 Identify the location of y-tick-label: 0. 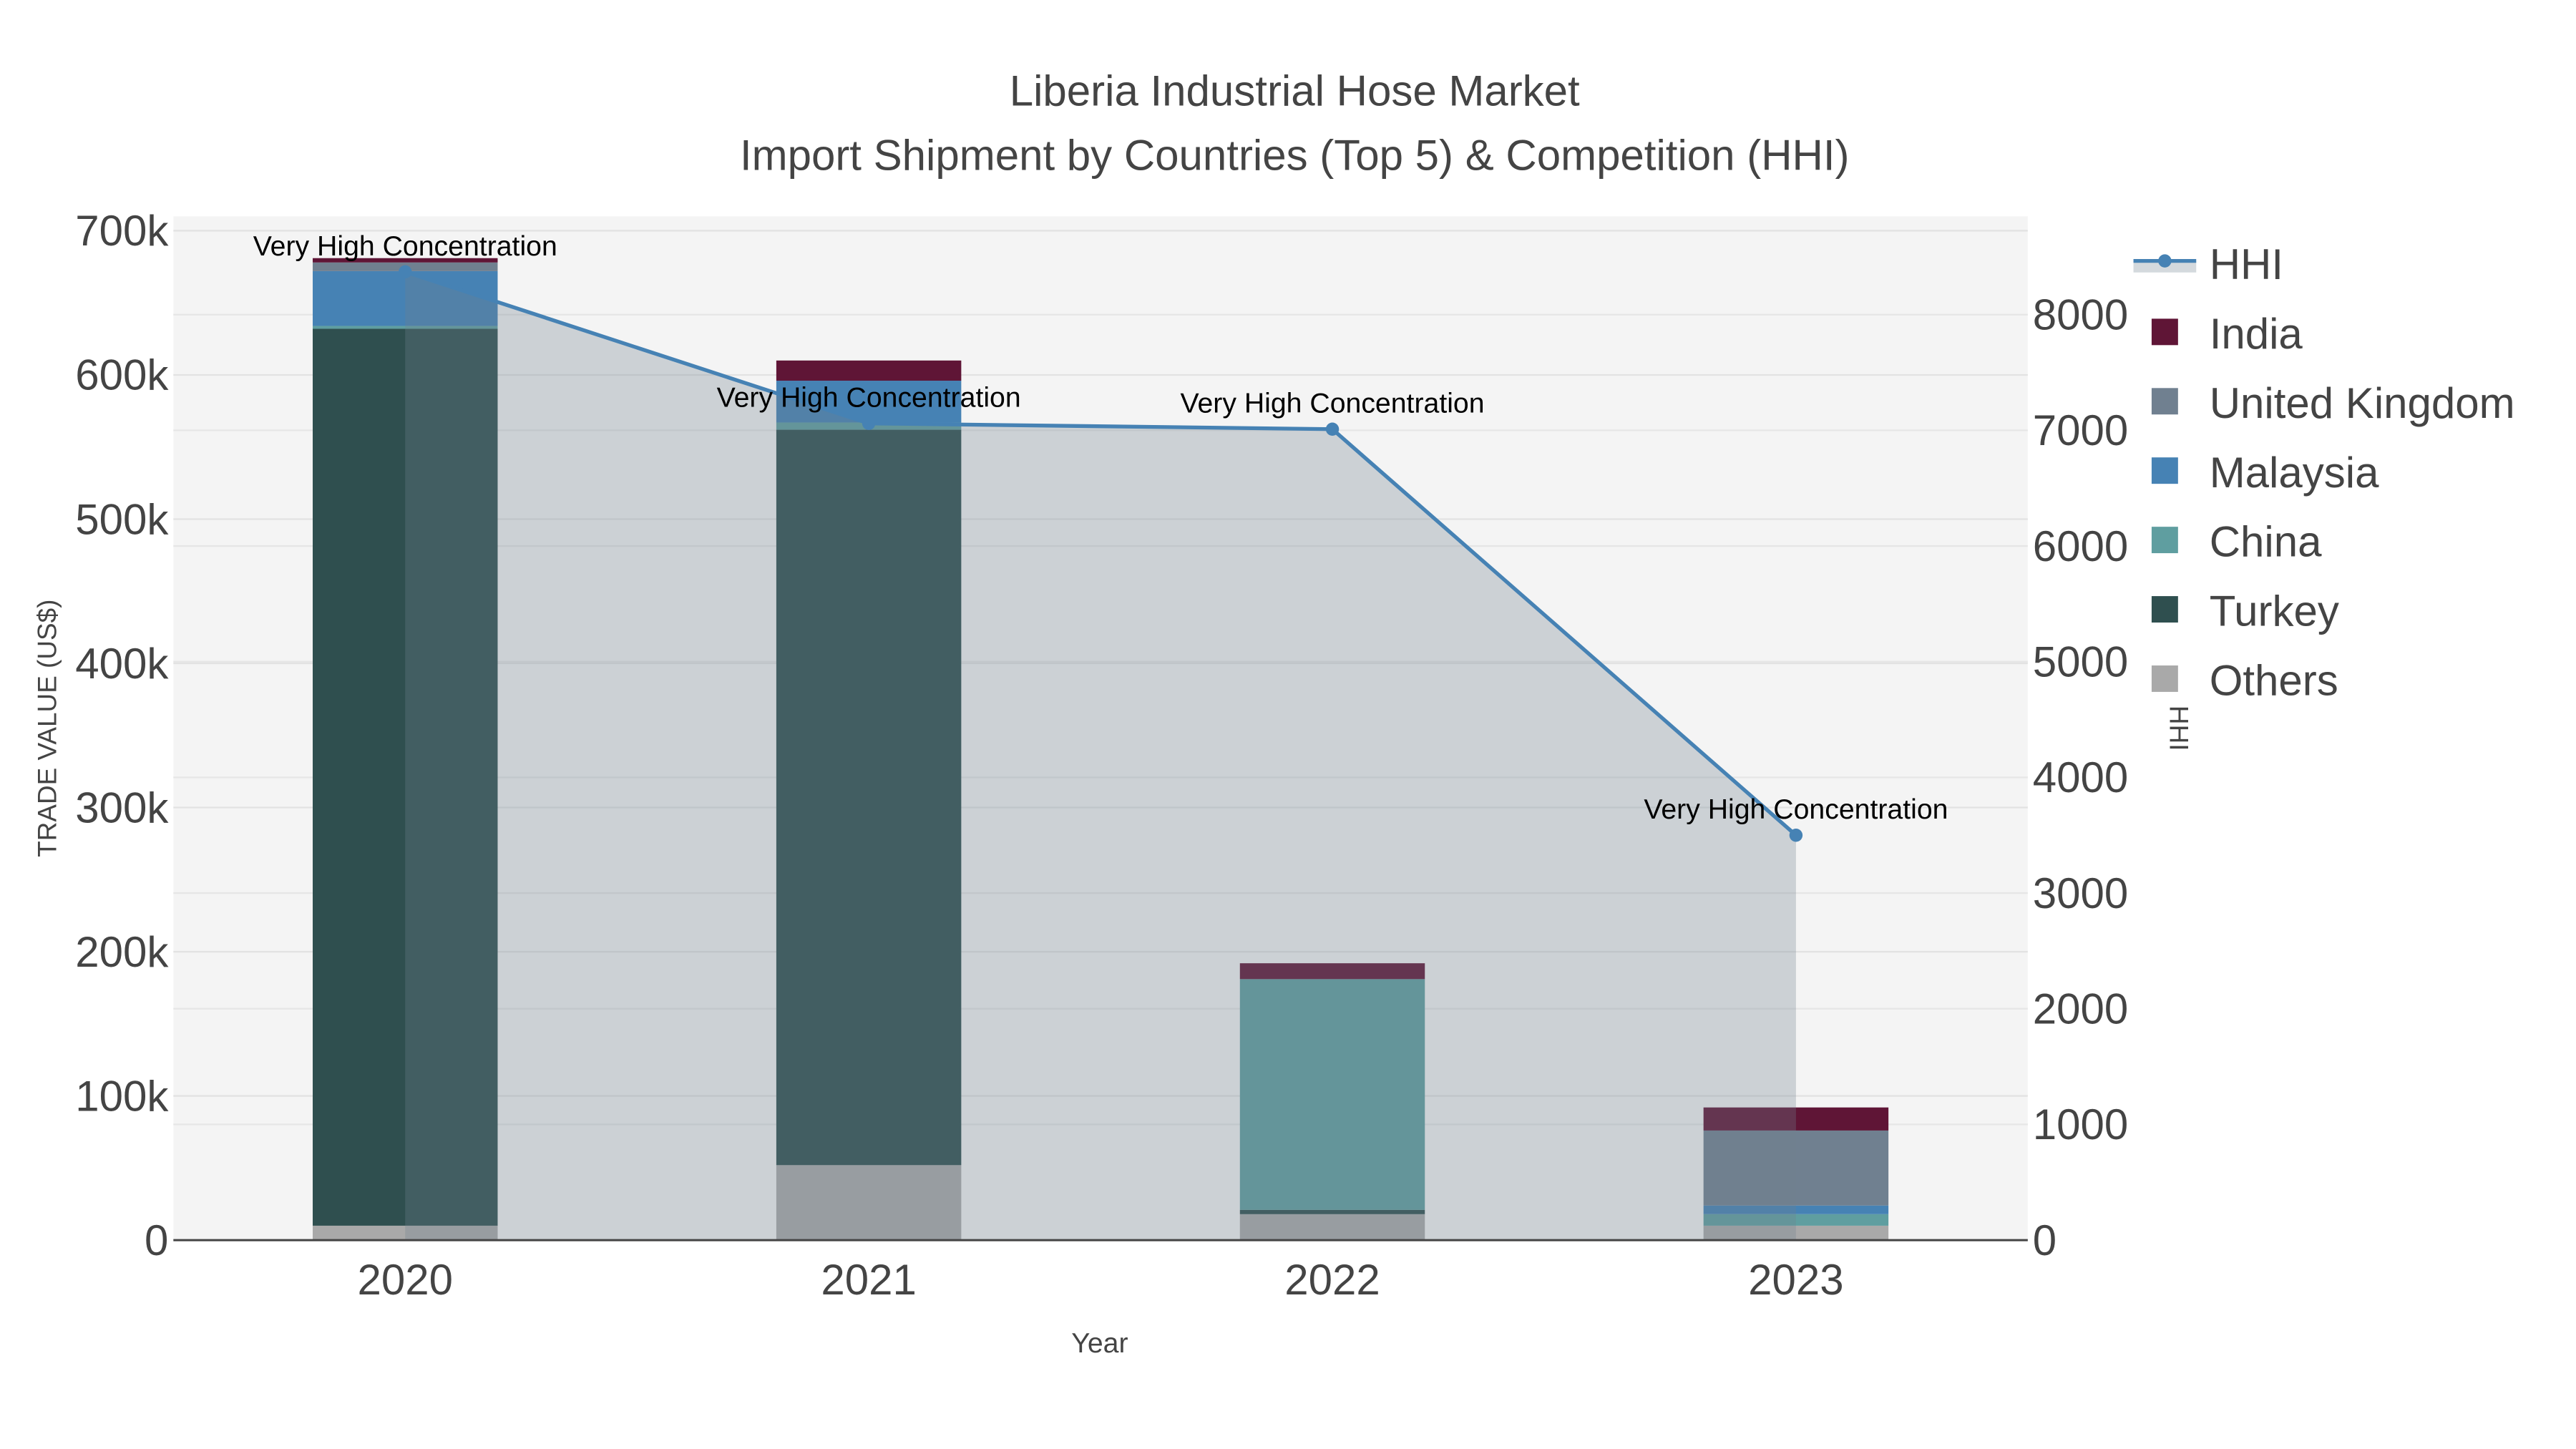
(156, 1240).